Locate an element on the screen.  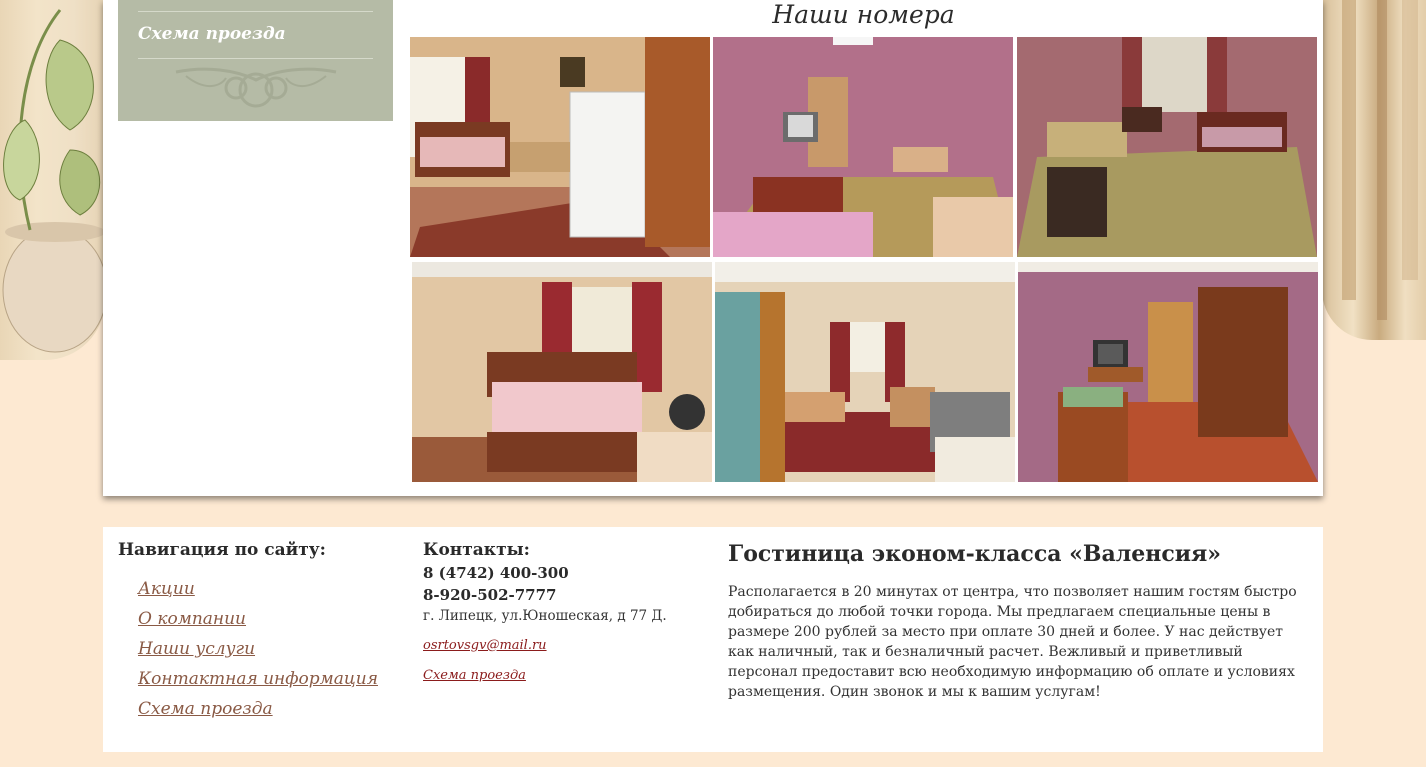
sidebar-menu-box: Схема проезда is located at coordinates (255, 60).